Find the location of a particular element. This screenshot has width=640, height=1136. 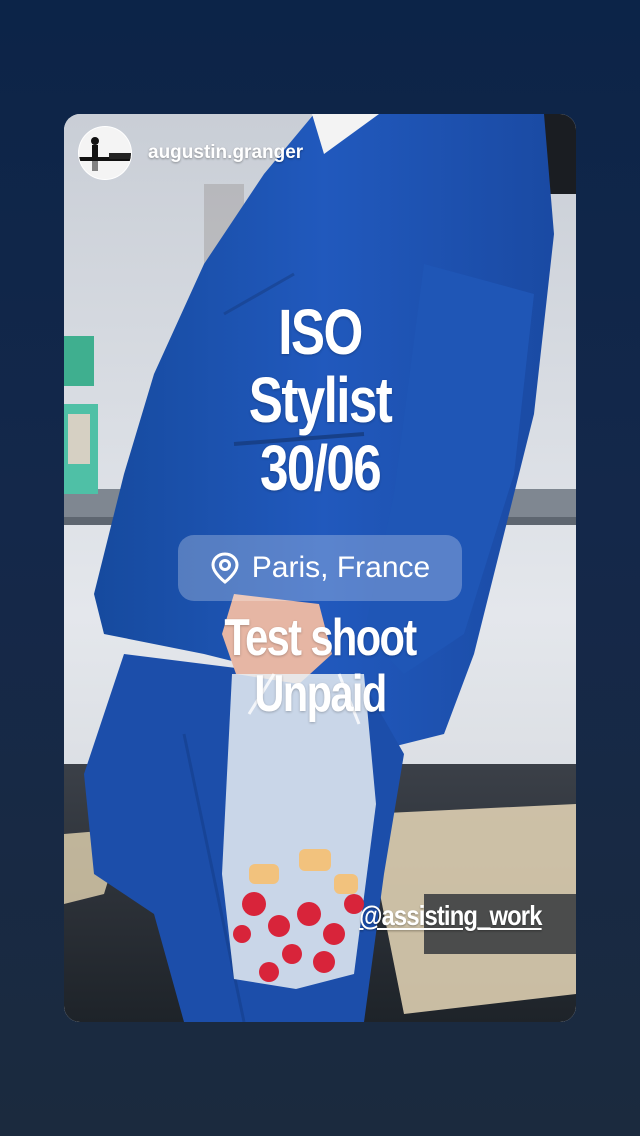

headline-line-3: 30/06 is located at coordinates (320, 468).